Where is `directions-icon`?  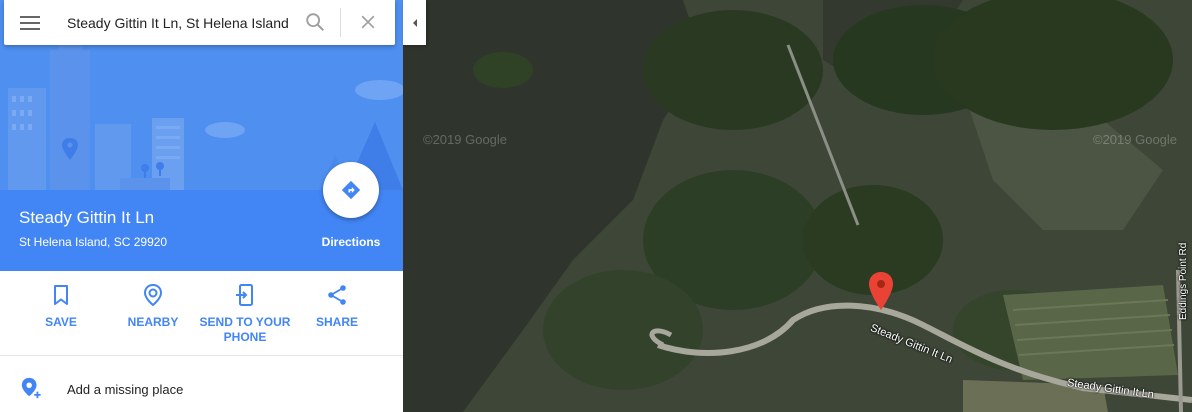 directions-icon is located at coordinates (351, 190).